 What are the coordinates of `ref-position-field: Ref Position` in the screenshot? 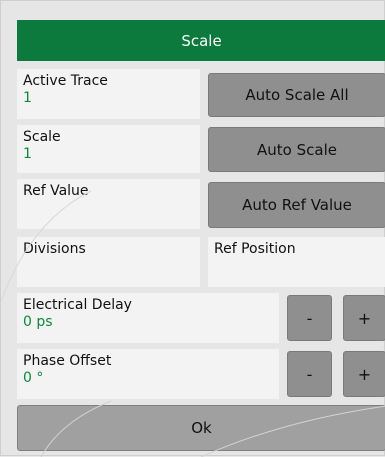 It's located at (296, 262).